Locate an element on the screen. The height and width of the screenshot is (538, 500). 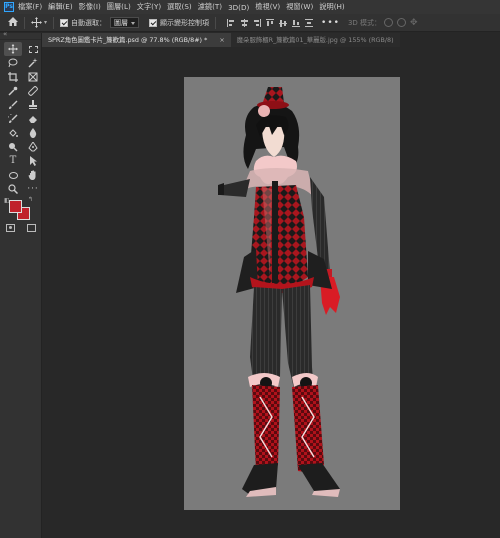
align-left-edges-icon is located at coordinates (231, 22).